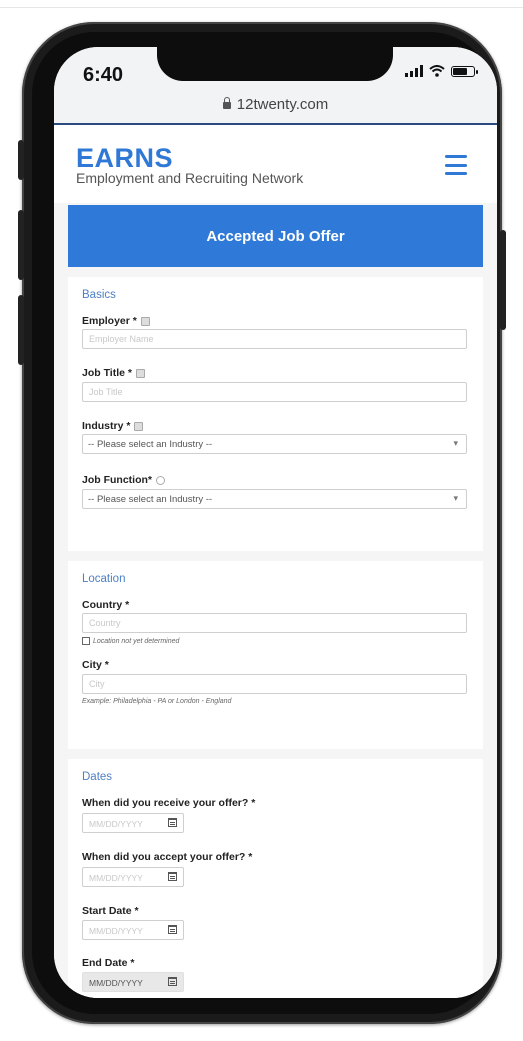 This screenshot has width=523, height=1041. I want to click on industry-label: Industry *, so click(113, 426).